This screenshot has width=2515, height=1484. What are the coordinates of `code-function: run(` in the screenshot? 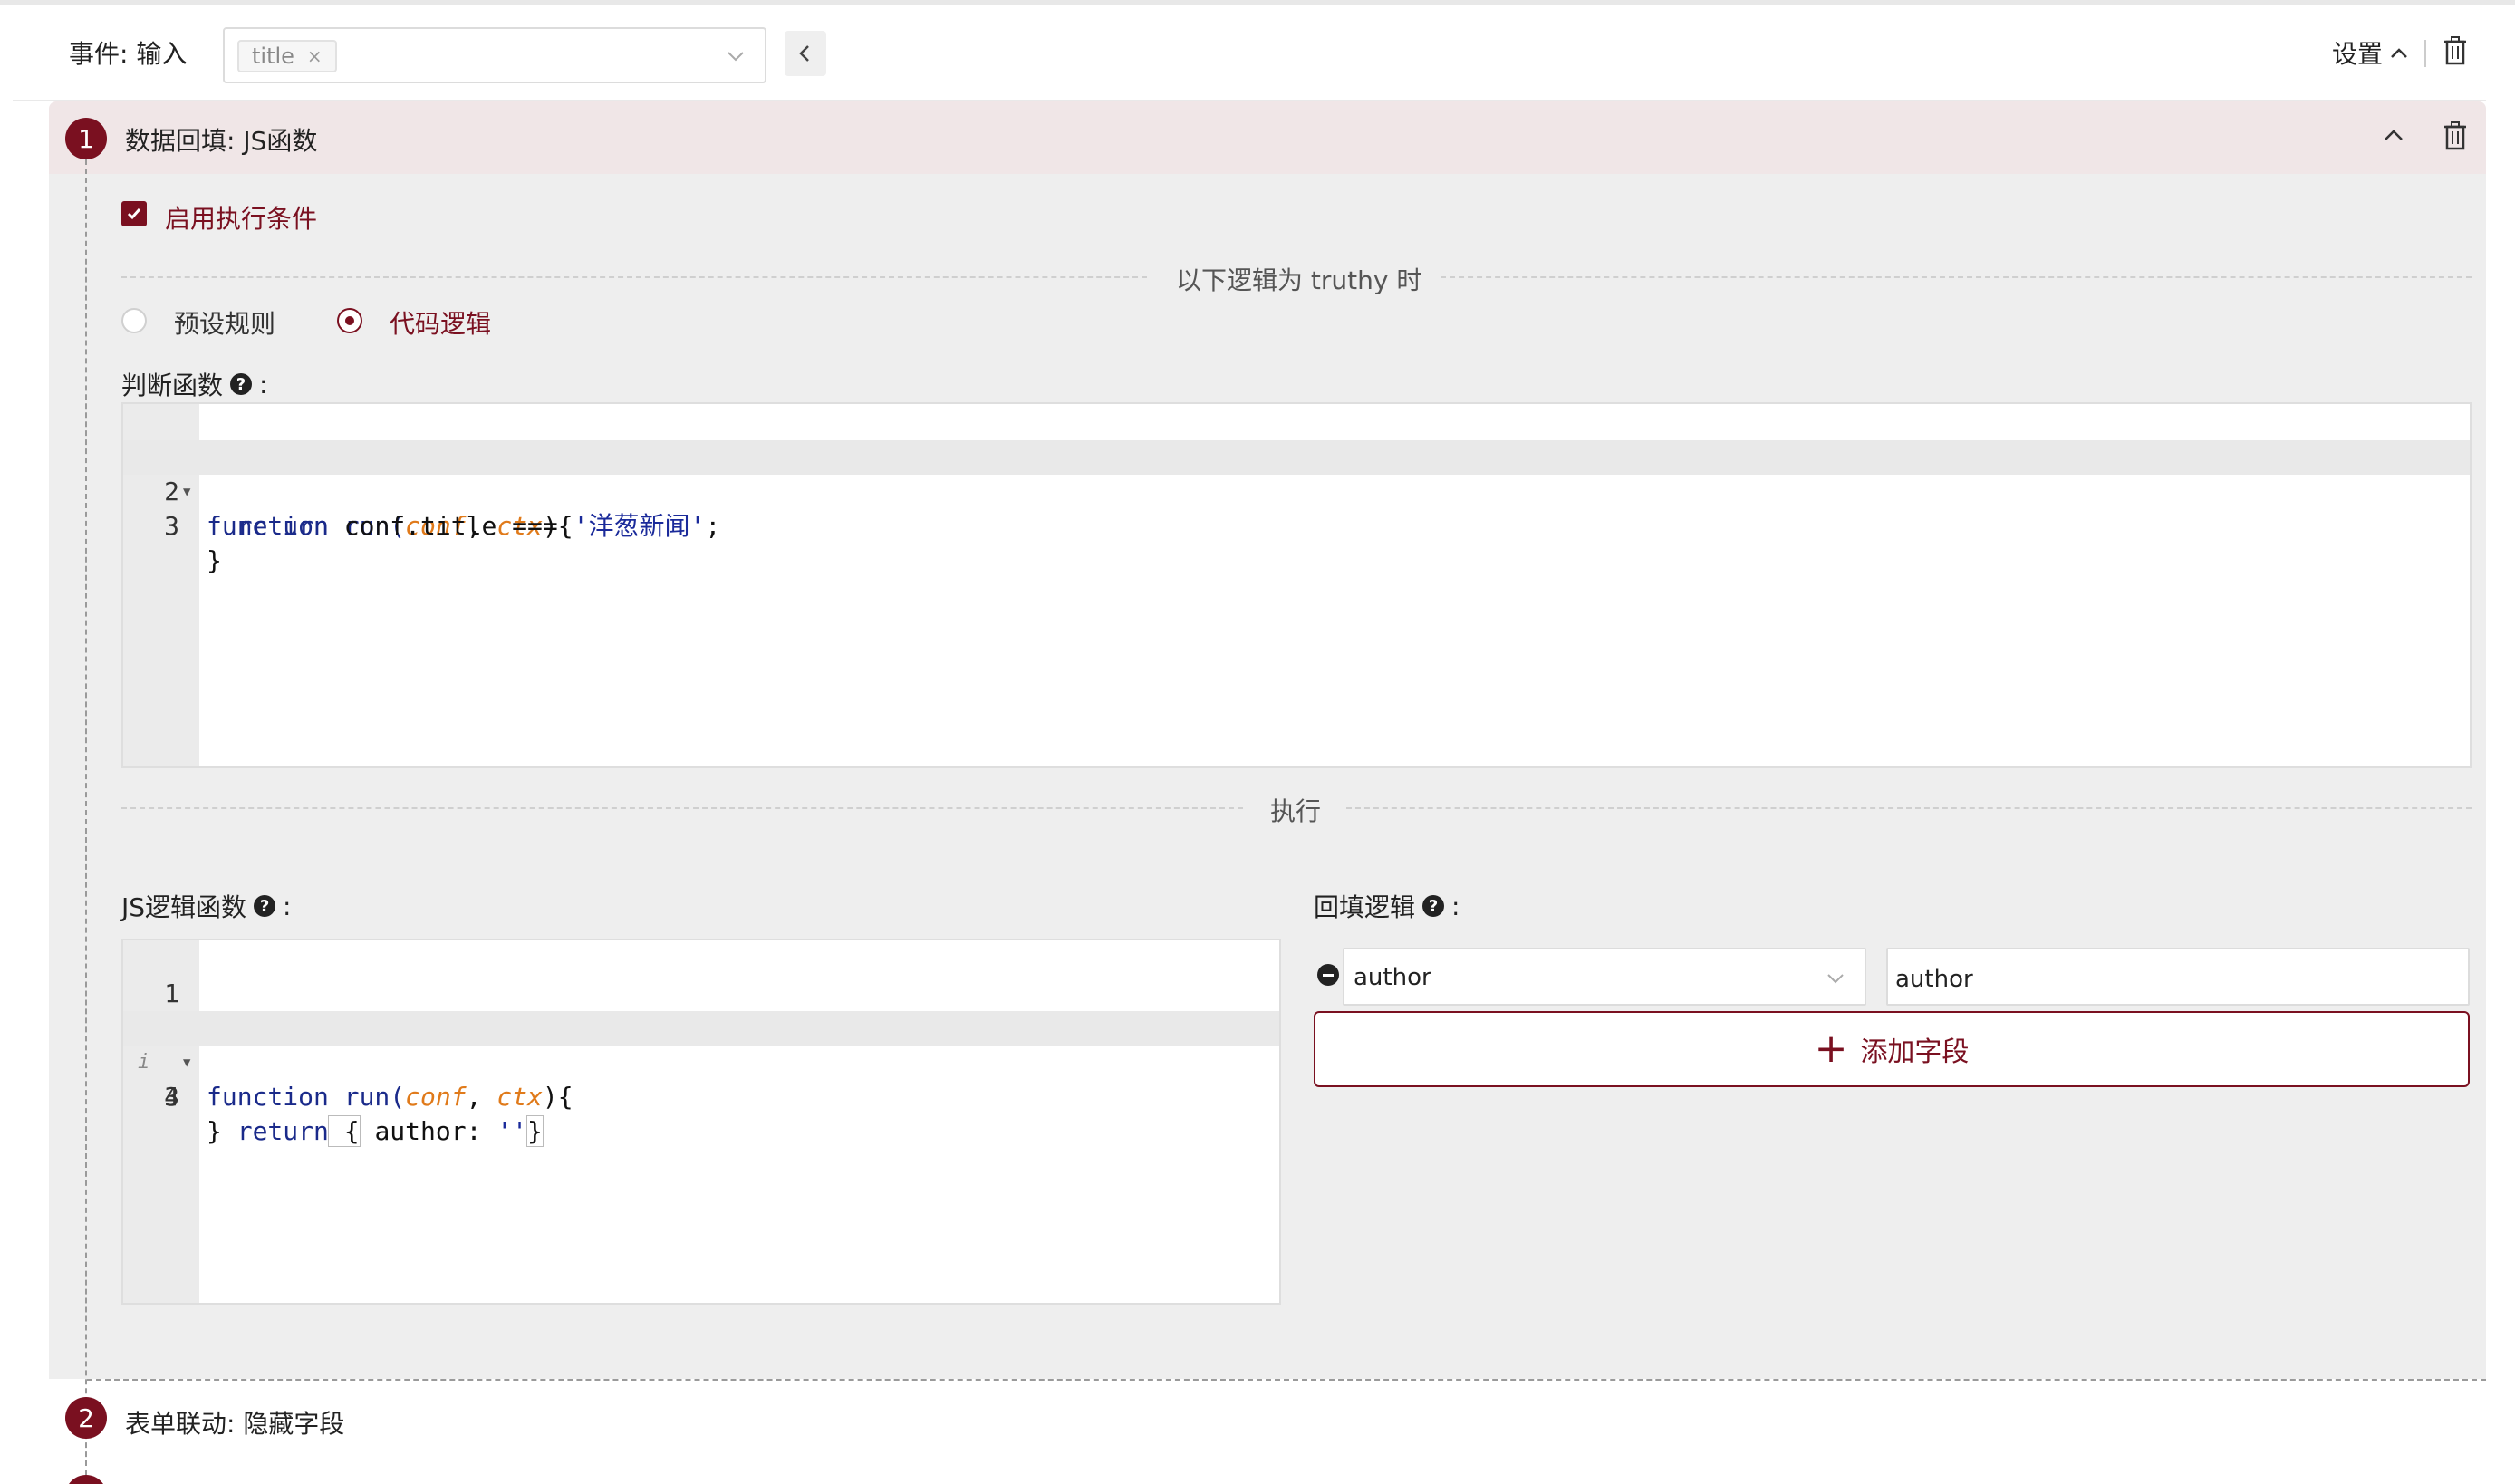 It's located at (367, 1097).